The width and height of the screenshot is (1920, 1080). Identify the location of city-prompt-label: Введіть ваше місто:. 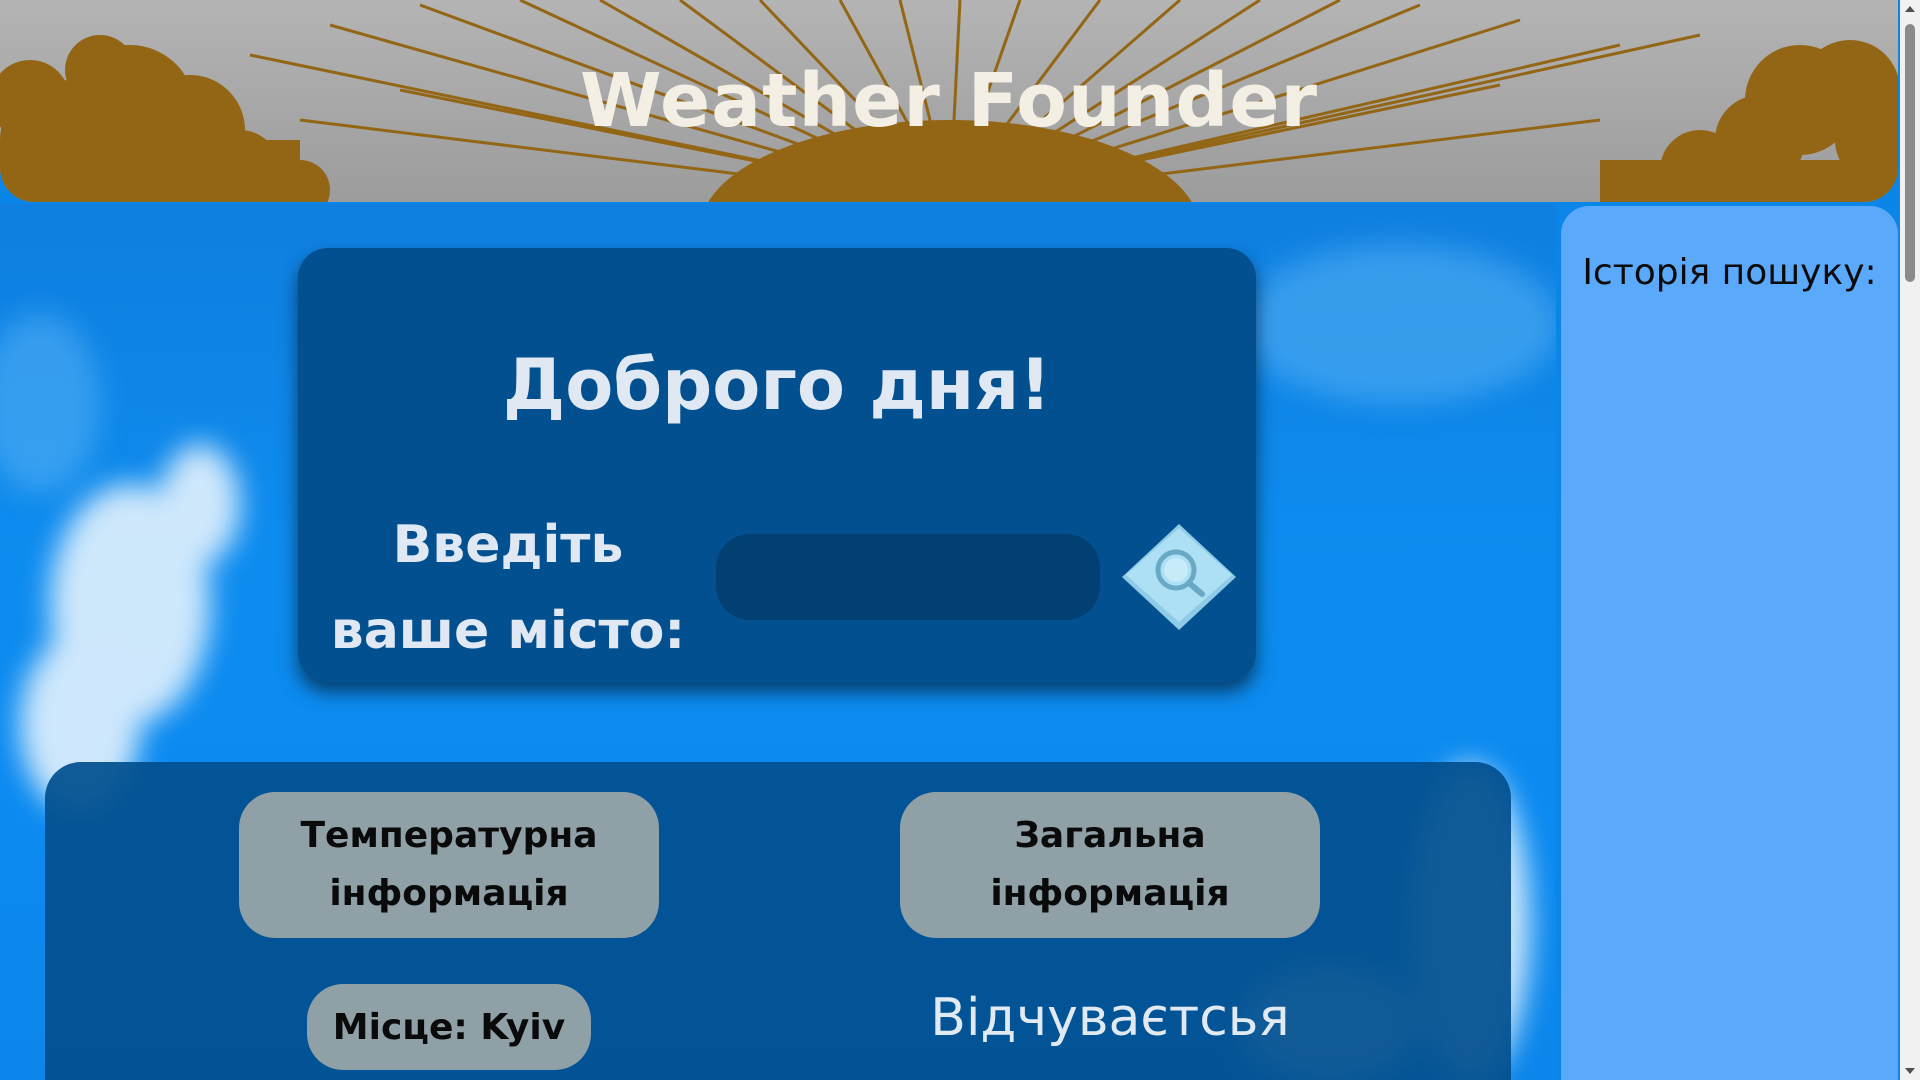
(508, 588).